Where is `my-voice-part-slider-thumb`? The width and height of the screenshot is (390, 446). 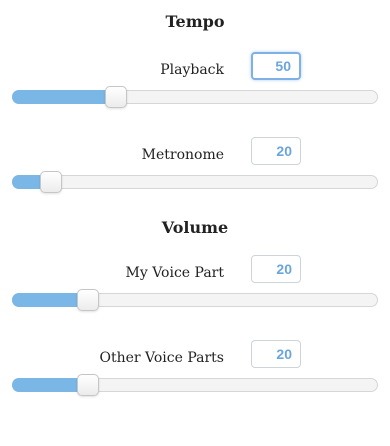
my-voice-part-slider-thumb is located at coordinates (88, 300).